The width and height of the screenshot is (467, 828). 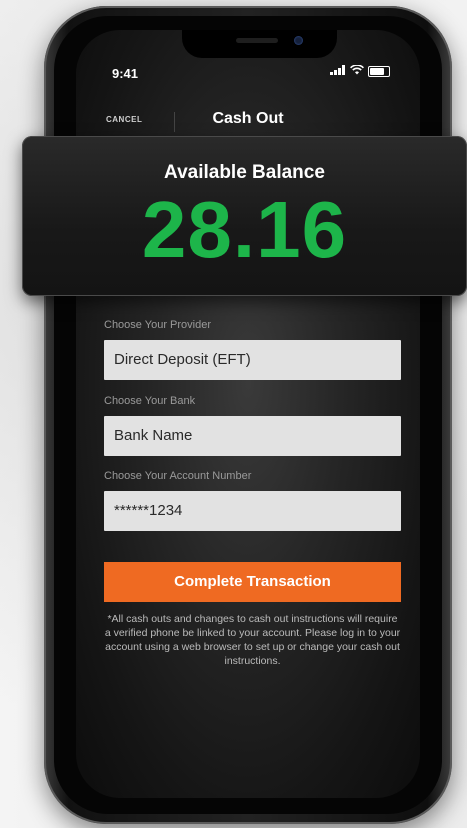 What do you see at coordinates (178, 476) in the screenshot?
I see `account-label: Choose Your Account Number` at bounding box center [178, 476].